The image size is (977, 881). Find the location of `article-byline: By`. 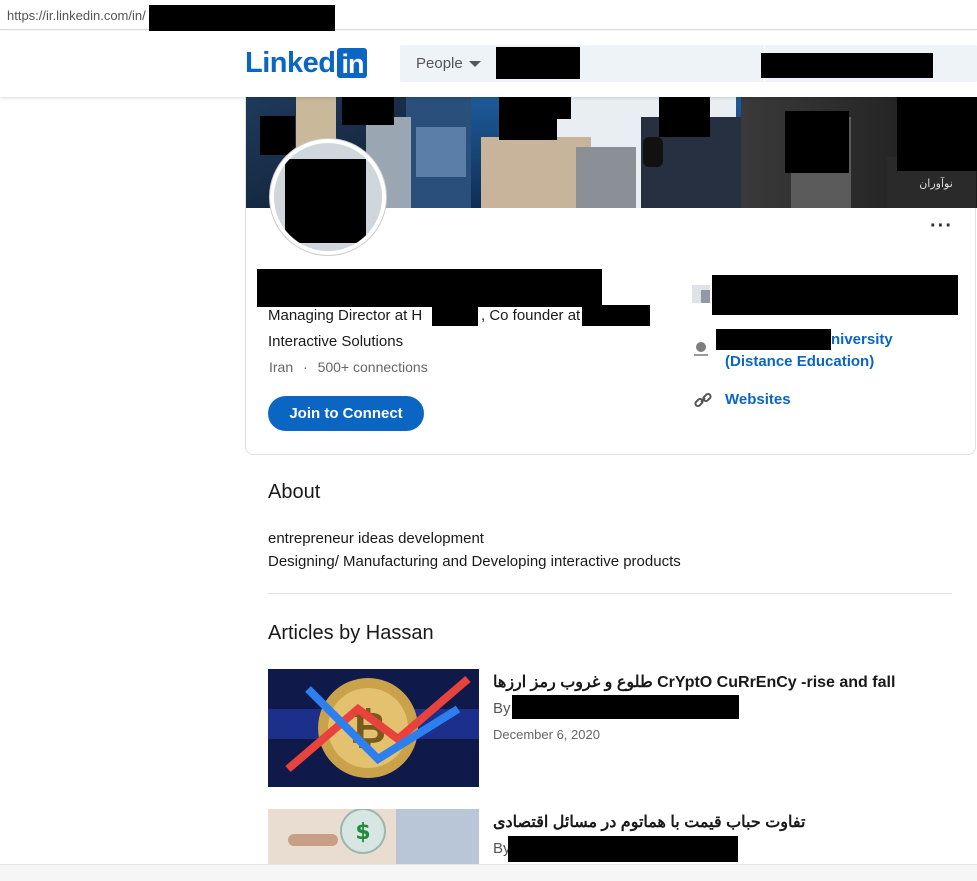

article-byline: By is located at coordinates (502, 708).